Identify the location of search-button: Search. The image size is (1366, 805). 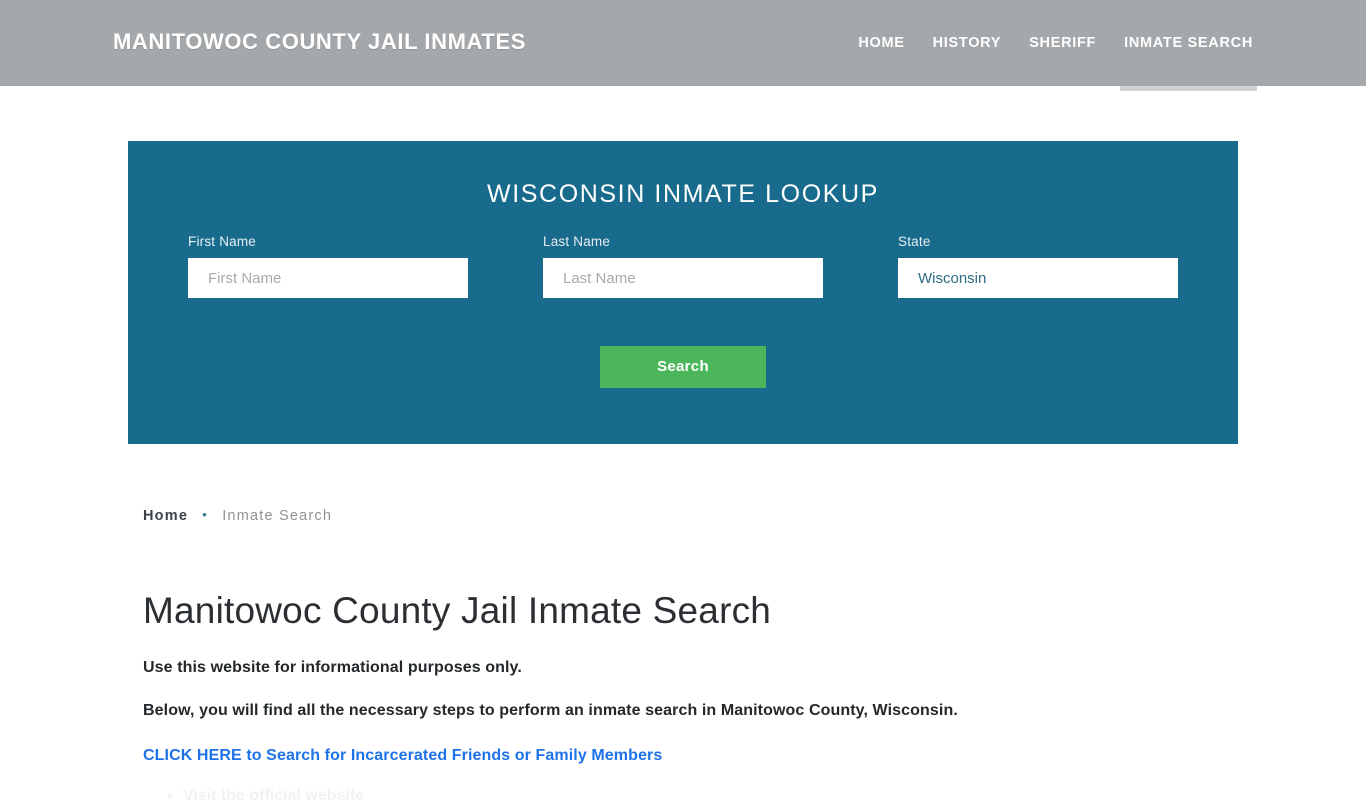
(683, 367).